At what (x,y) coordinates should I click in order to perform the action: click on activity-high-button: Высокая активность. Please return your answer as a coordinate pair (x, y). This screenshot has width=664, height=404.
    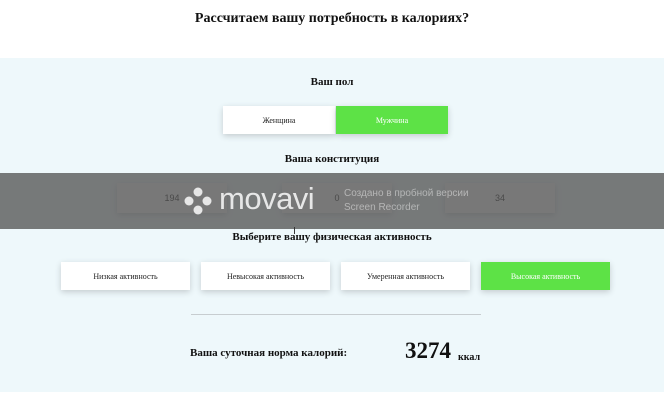
    Looking at the image, I should click on (545, 276).